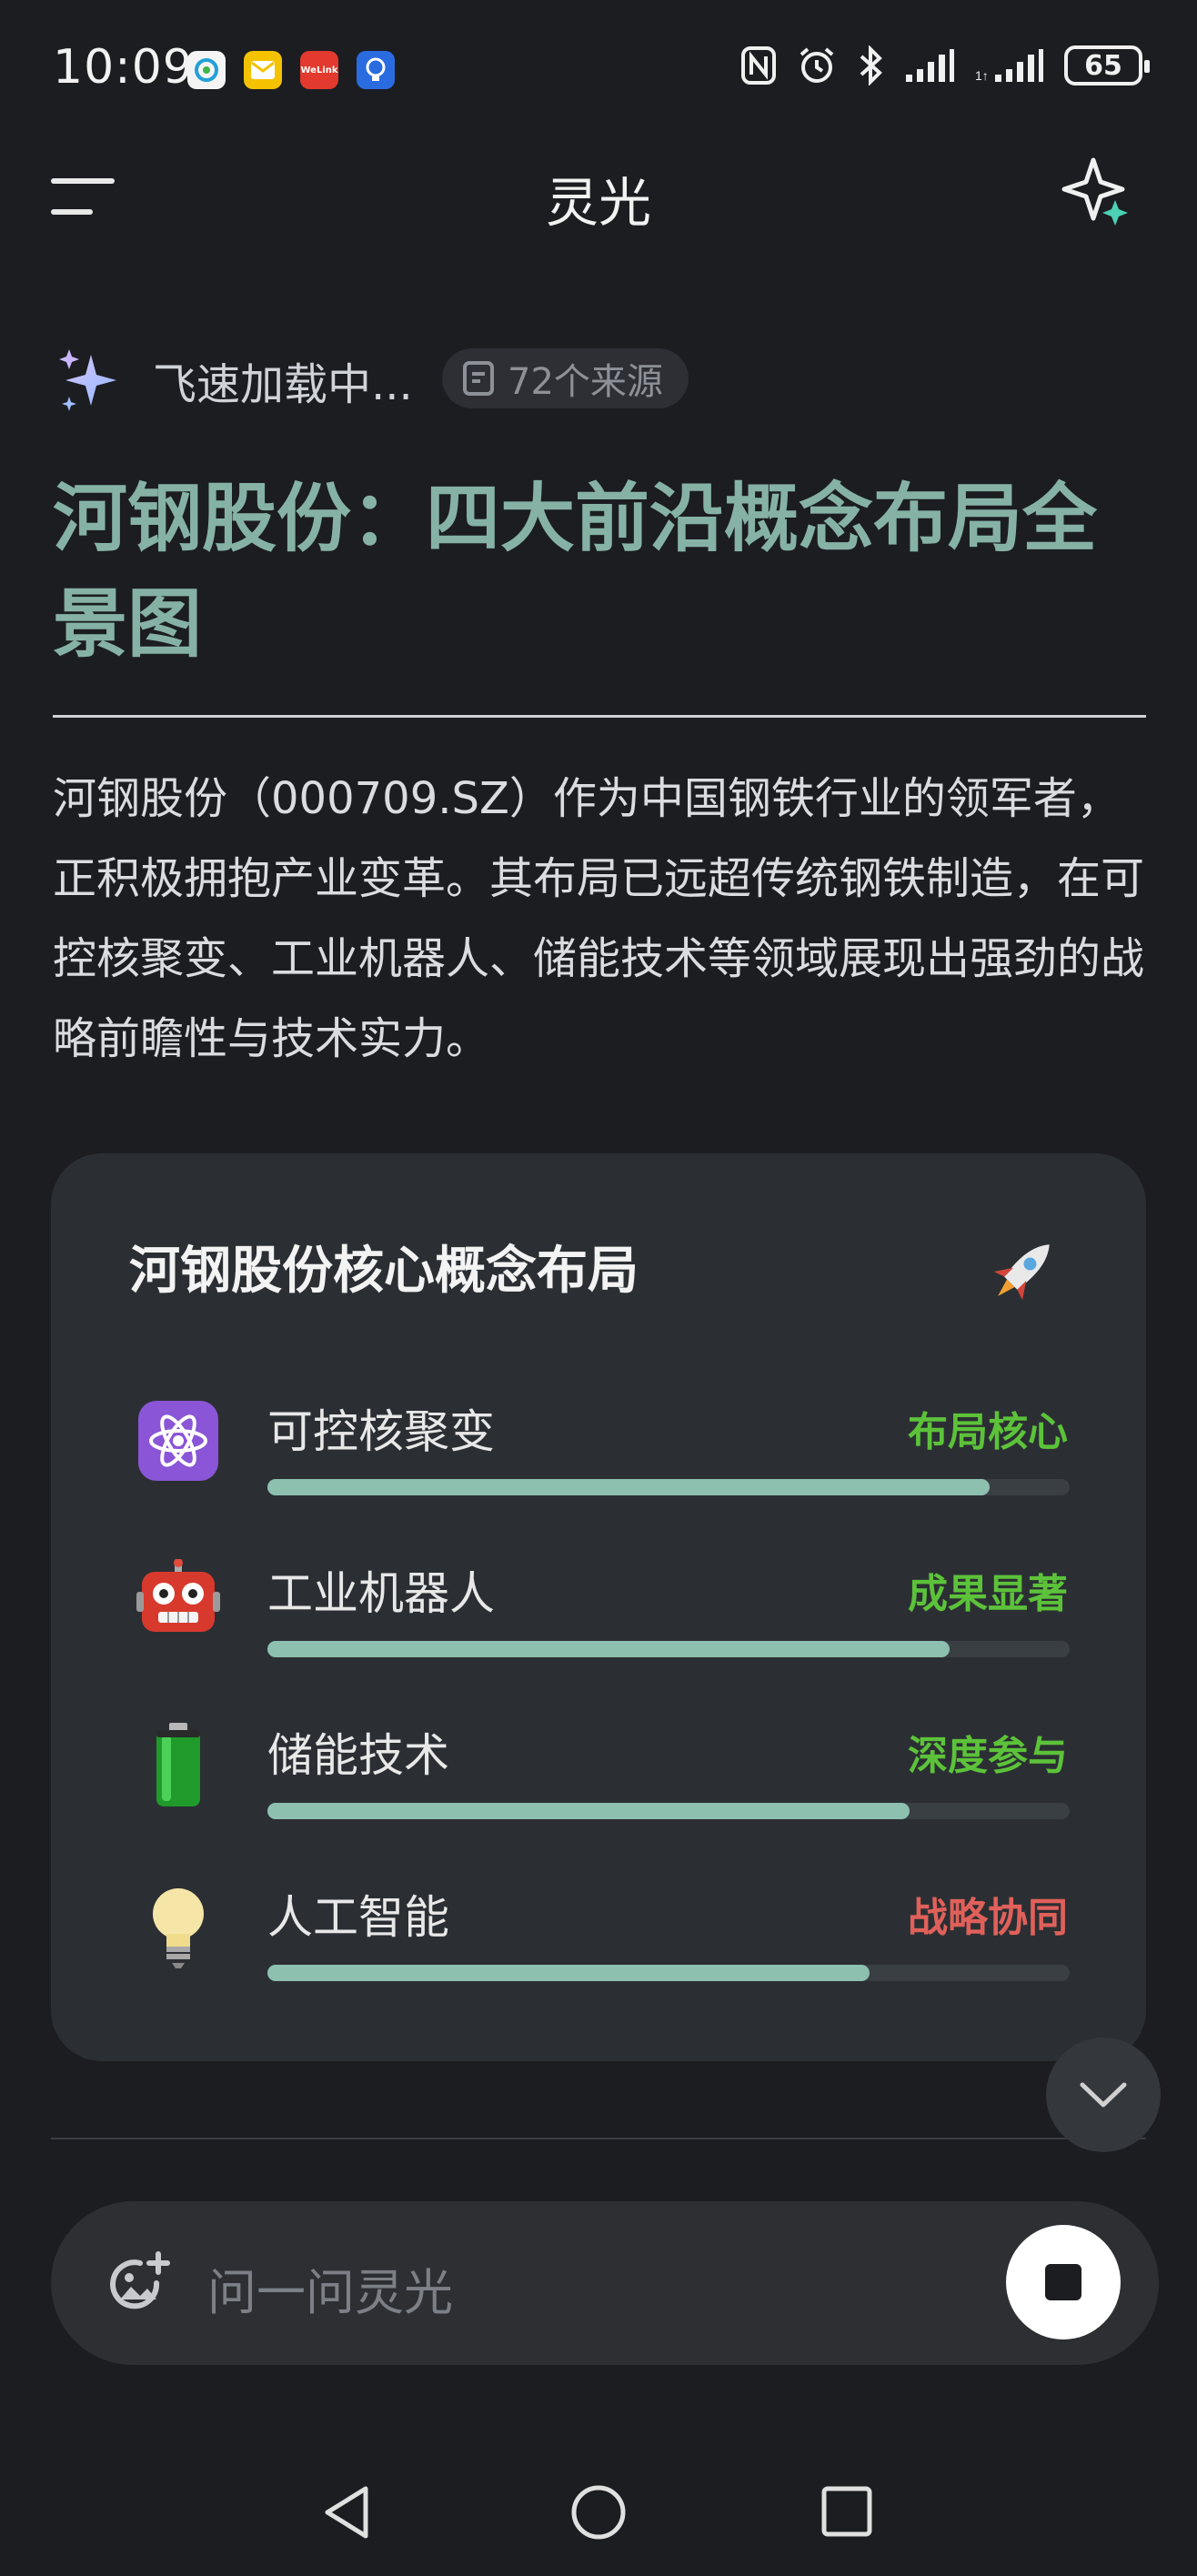 The image size is (1197, 2576). What do you see at coordinates (123, 67) in the screenshot?
I see `status-time: 10:09` at bounding box center [123, 67].